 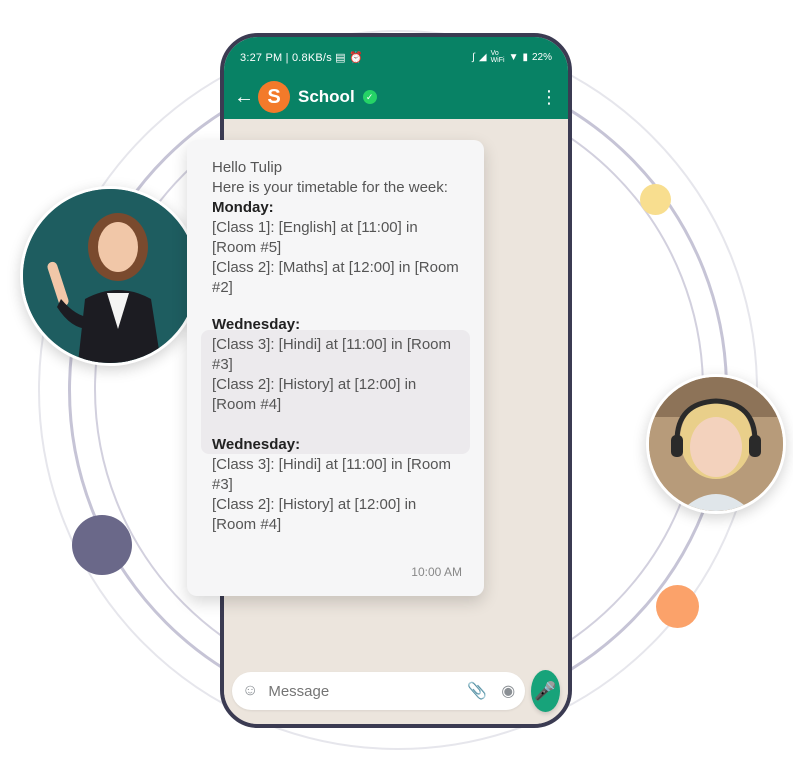 I want to click on vibrate-icon: ▤, so click(x=340, y=57).